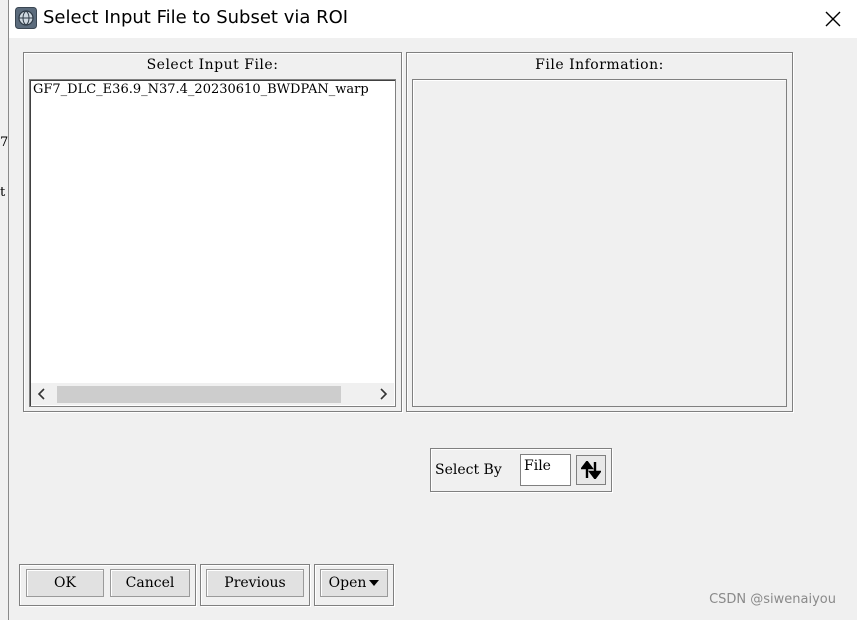 The width and height of the screenshot is (857, 620). I want to click on title-bar: Select Input File to Subset via ROI, so click(433, 19).